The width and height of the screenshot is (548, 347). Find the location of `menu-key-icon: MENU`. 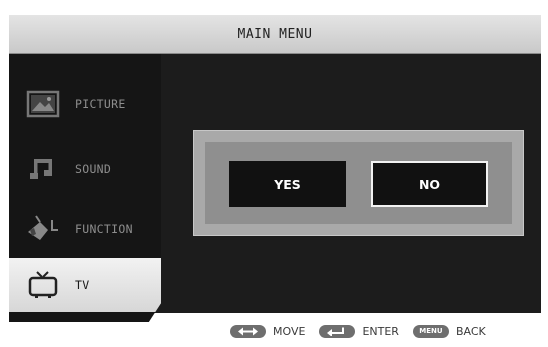

menu-key-icon: MENU is located at coordinates (430, 331).